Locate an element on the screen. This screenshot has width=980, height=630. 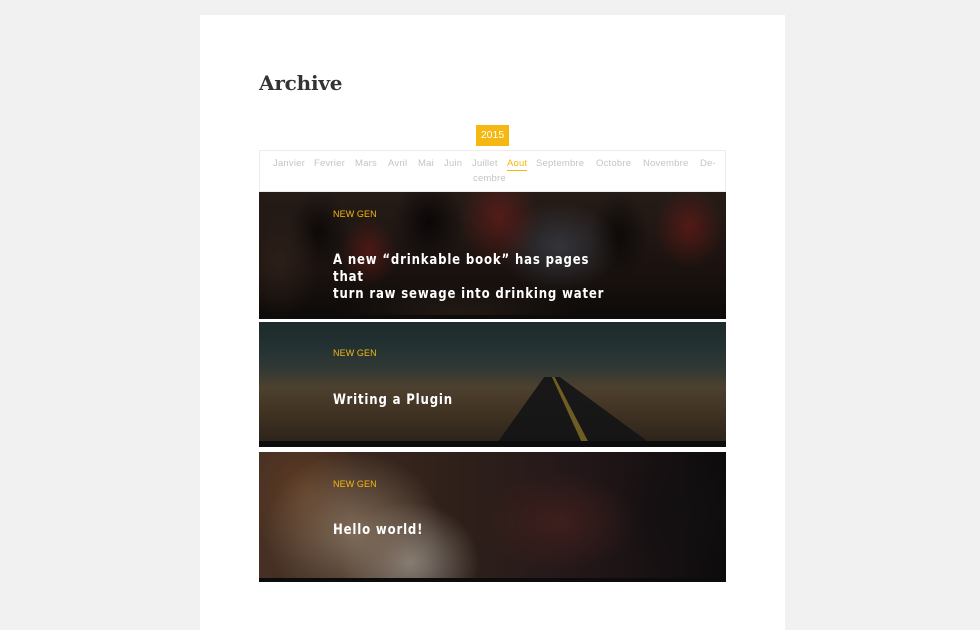
post-title: Hello world! is located at coordinates (477, 530).